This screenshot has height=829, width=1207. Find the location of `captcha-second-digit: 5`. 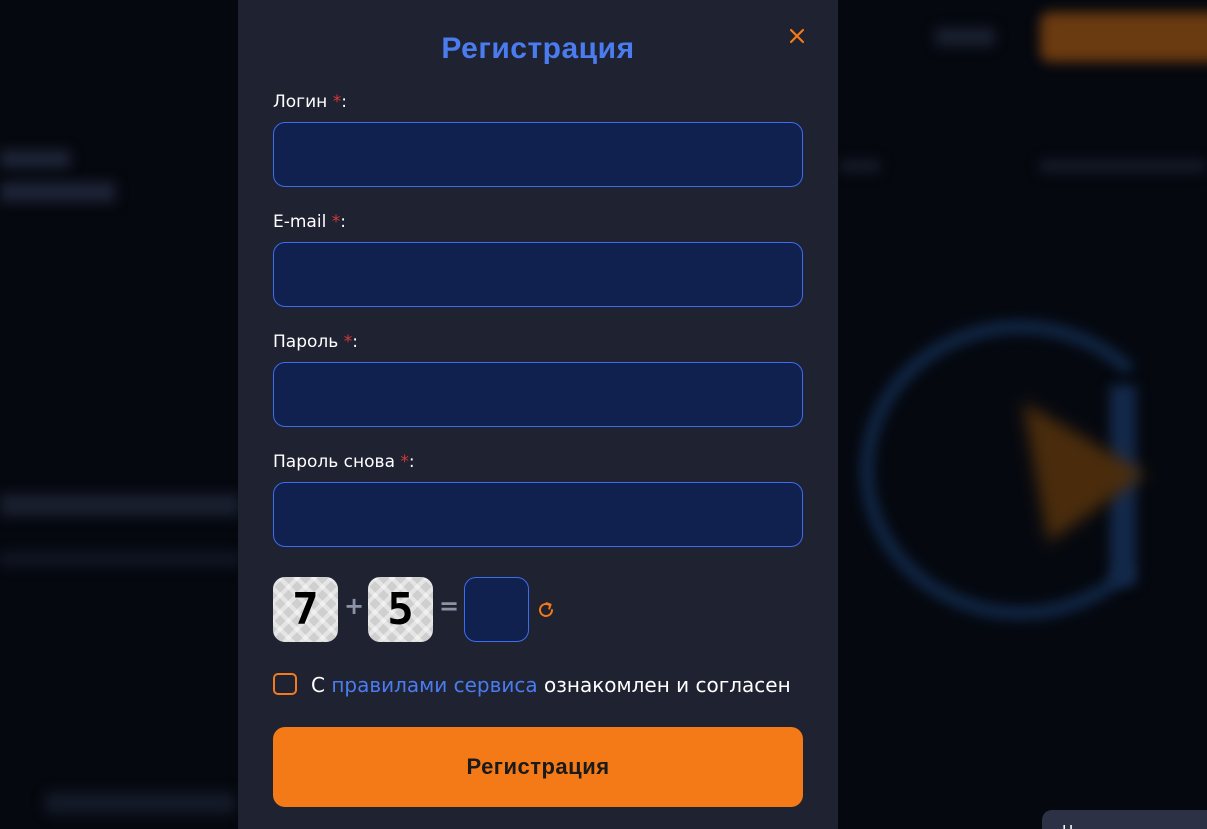

captcha-second-digit: 5 is located at coordinates (400, 609).